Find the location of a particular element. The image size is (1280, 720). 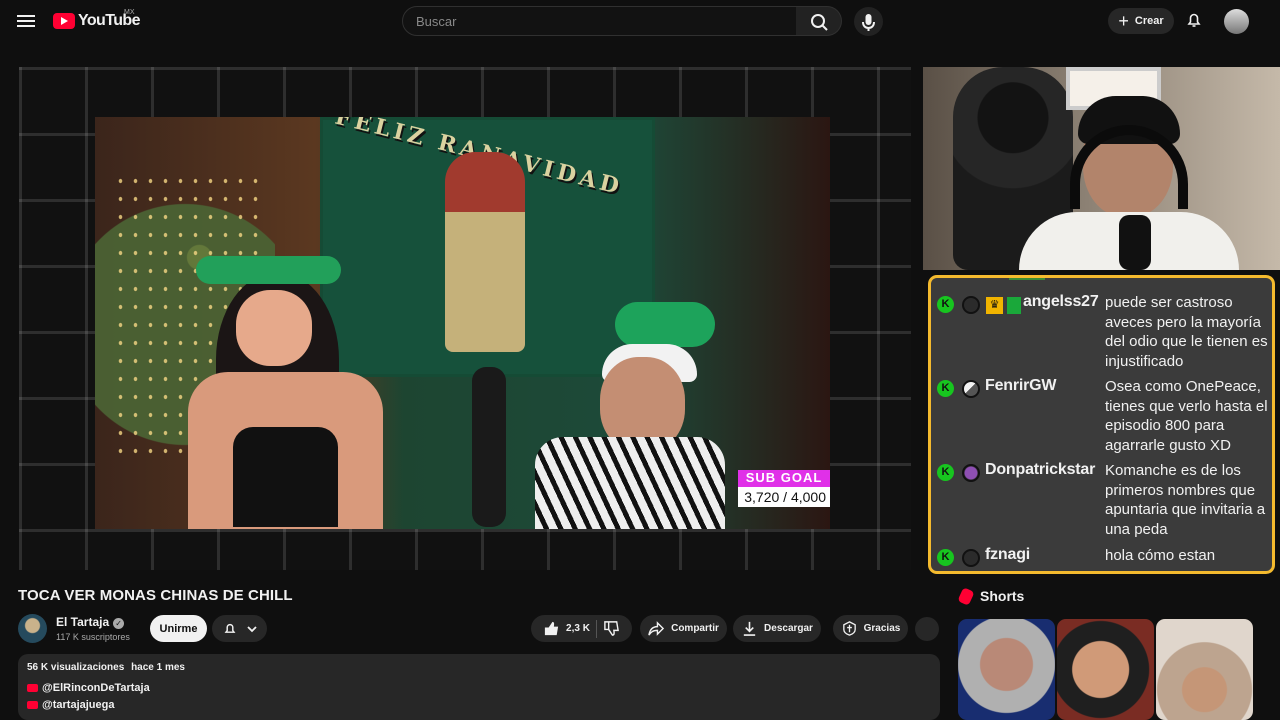

search-box is located at coordinates (599, 21).